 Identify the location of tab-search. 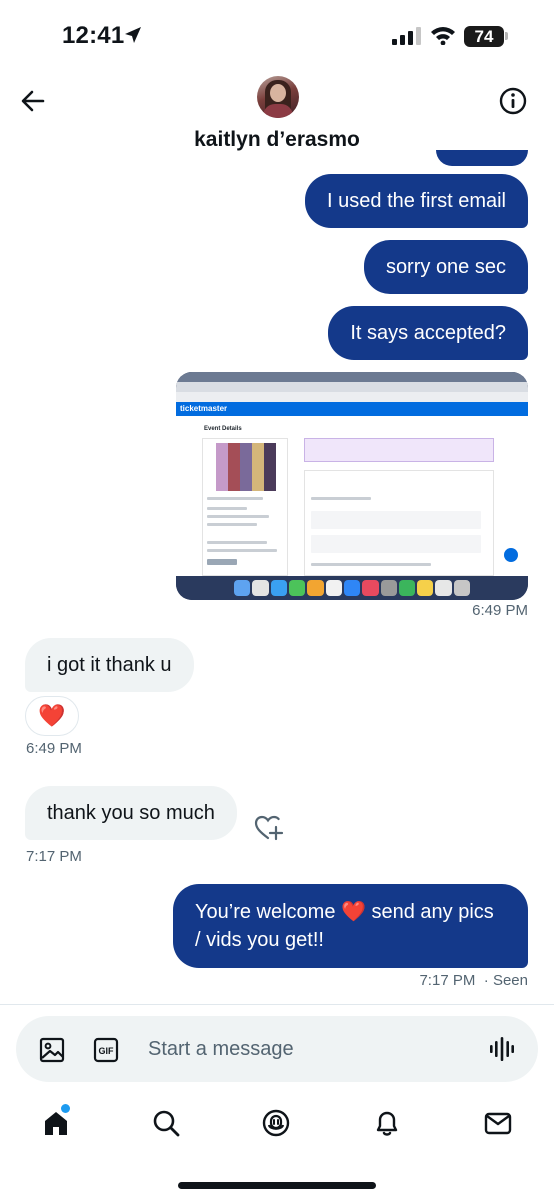
(166, 1123).